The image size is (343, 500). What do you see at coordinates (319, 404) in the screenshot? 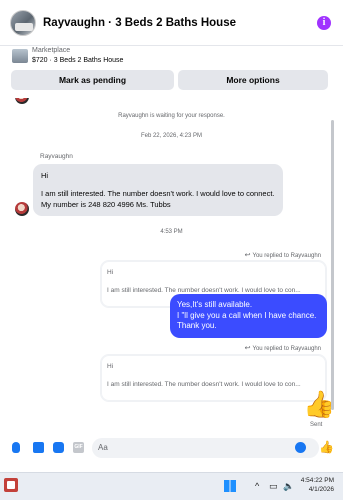
I see `thumbs-up-icon: 👍` at bounding box center [319, 404].